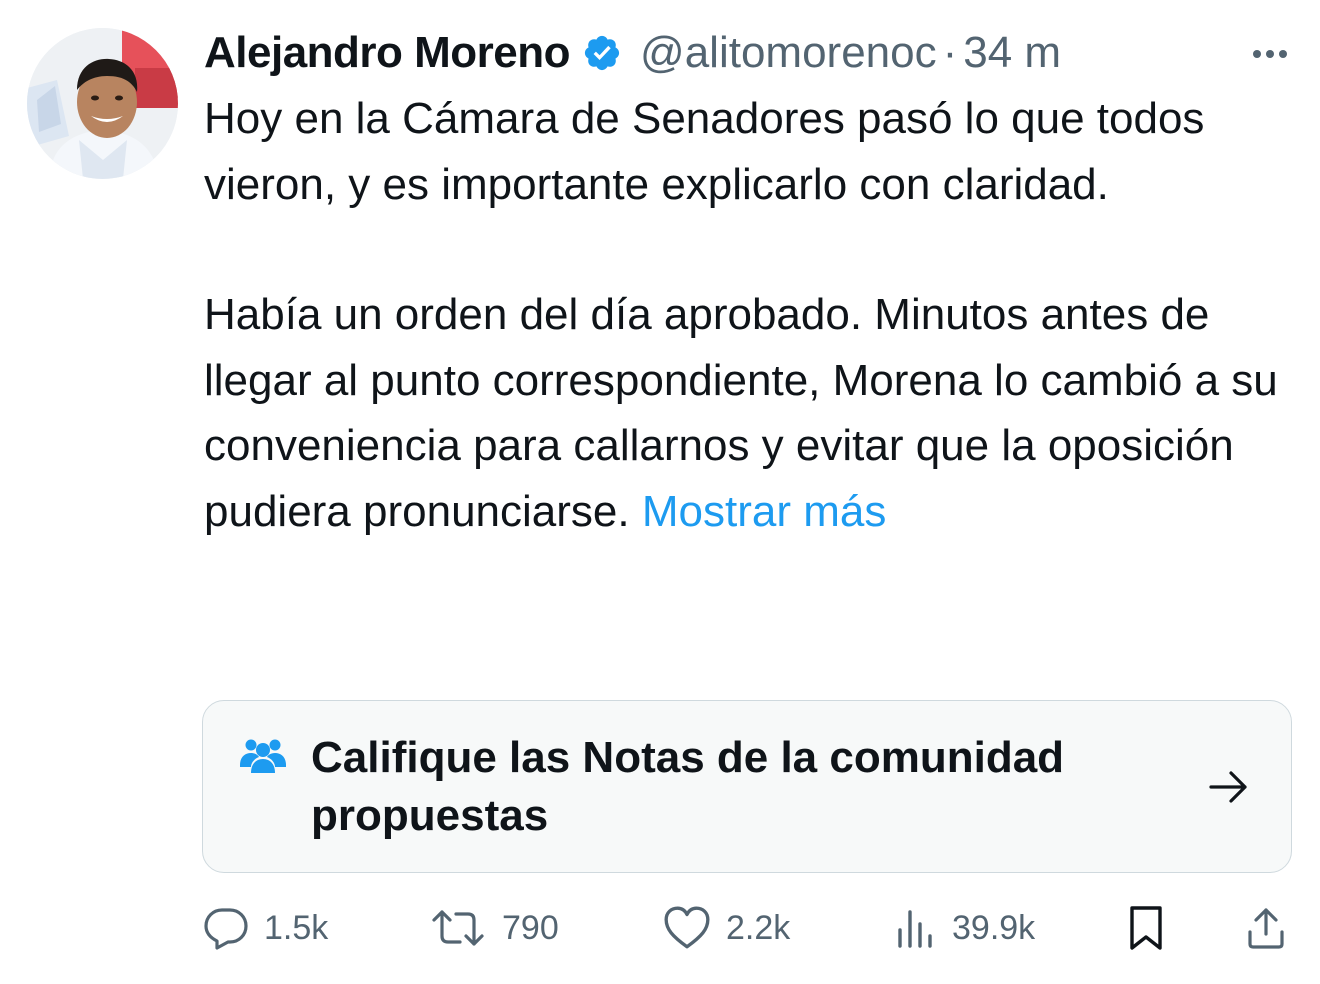 This screenshot has width=1320, height=984. Describe the element at coordinates (788, 53) in the screenshot. I see `author-handle: @alitomorenoc` at that location.